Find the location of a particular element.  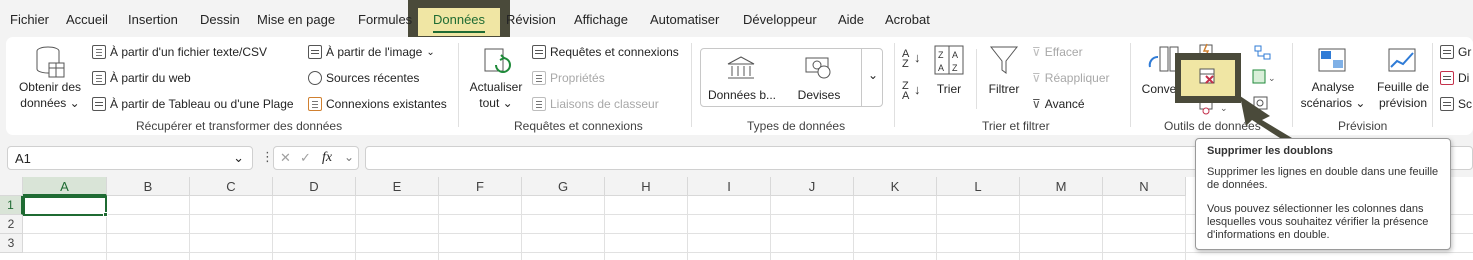

tab-insertion: Insertion is located at coordinates (153, 19).